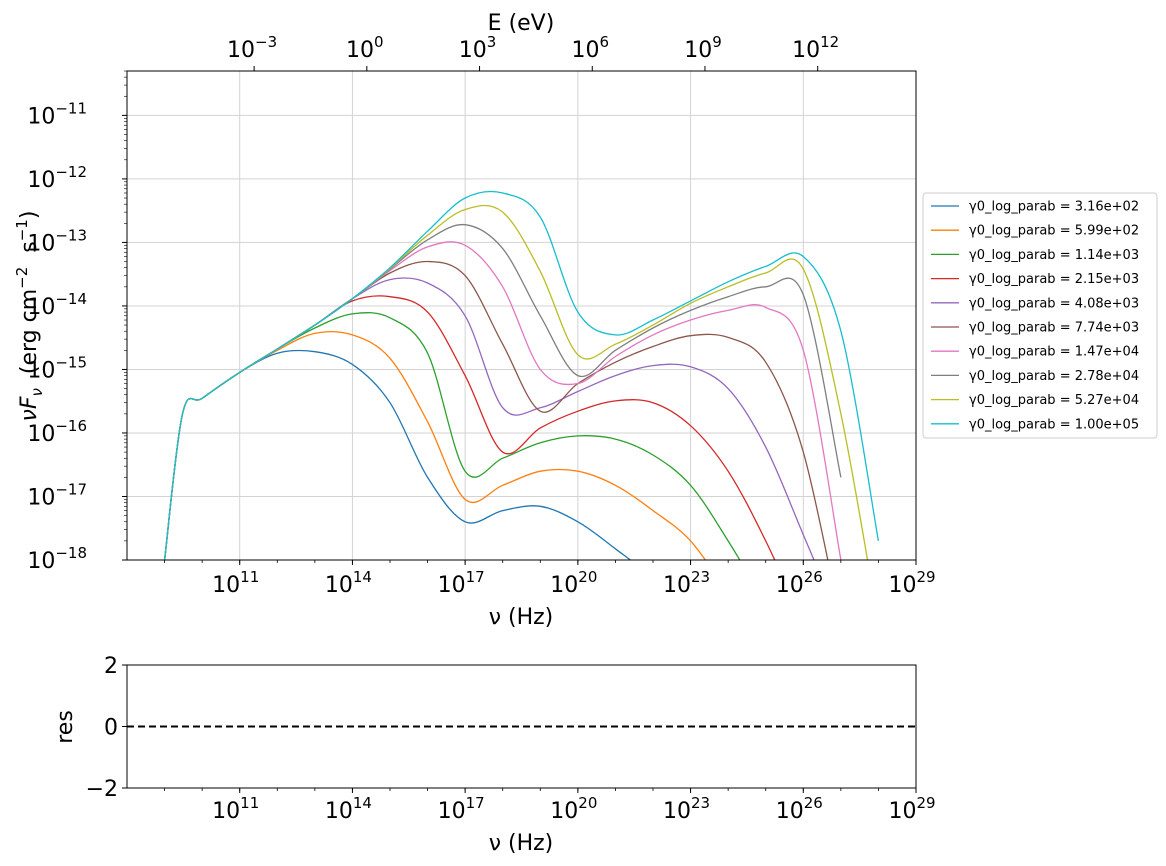 This screenshot has width=1166, height=866. Describe the element at coordinates (1054, 303) in the screenshot. I see `legend-label: γ0_log_parab = 4.08e+03` at that location.